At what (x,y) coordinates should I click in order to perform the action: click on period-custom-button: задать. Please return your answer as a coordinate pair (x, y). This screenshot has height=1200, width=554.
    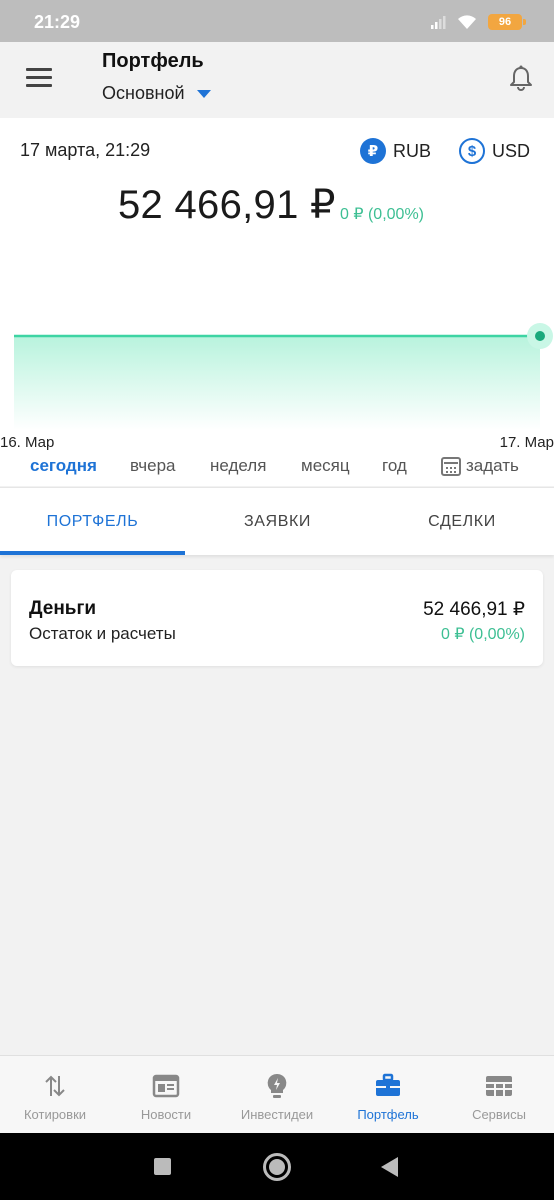
    Looking at the image, I should click on (480, 466).